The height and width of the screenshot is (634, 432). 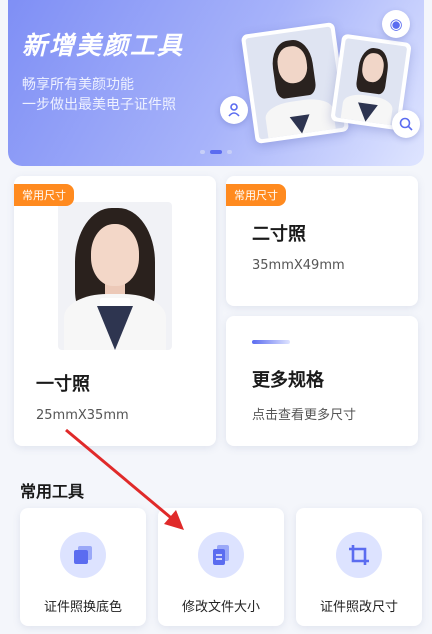 I want to click on card-title: 二寸照, so click(x=279, y=234).